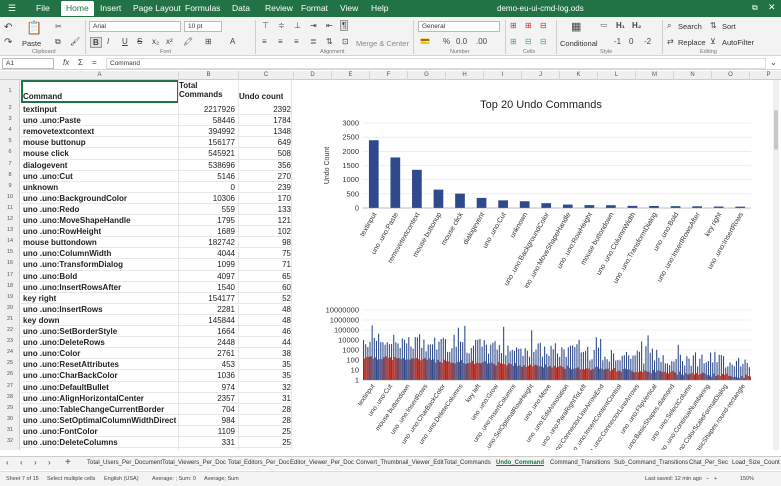 Image resolution: width=781 pixels, height=486 pixels. I want to click on search-button: Search, so click(690, 26).